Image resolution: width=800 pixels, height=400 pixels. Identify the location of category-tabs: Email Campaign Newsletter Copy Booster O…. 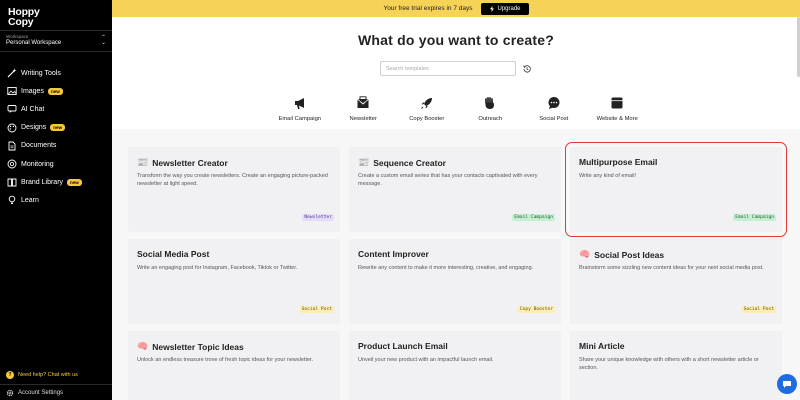
(458, 109).